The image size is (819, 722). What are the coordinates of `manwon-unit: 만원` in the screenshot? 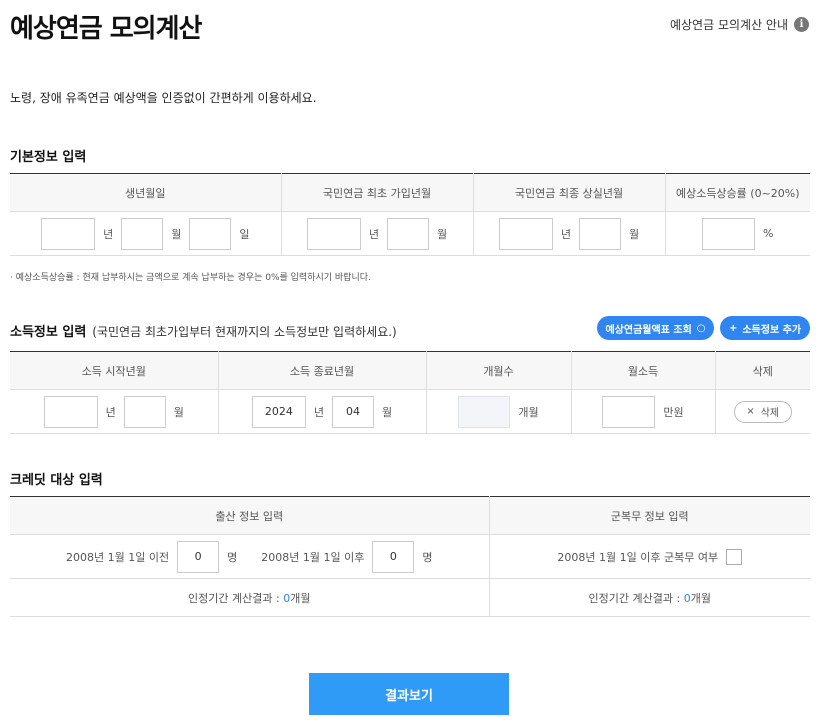 It's located at (673, 412).